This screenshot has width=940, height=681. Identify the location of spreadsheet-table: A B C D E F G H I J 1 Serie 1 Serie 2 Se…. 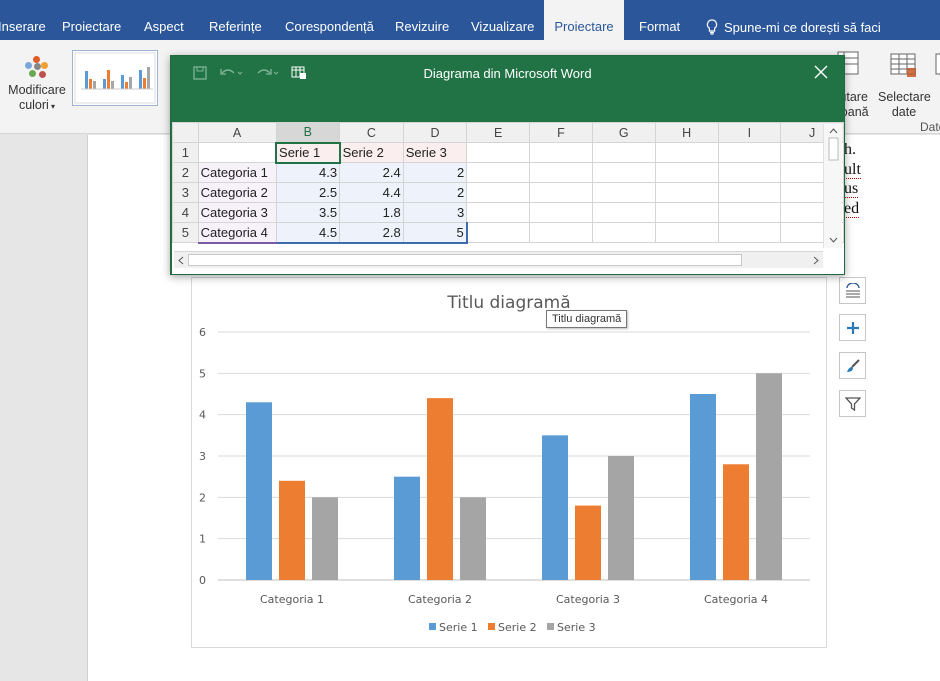
(508, 183).